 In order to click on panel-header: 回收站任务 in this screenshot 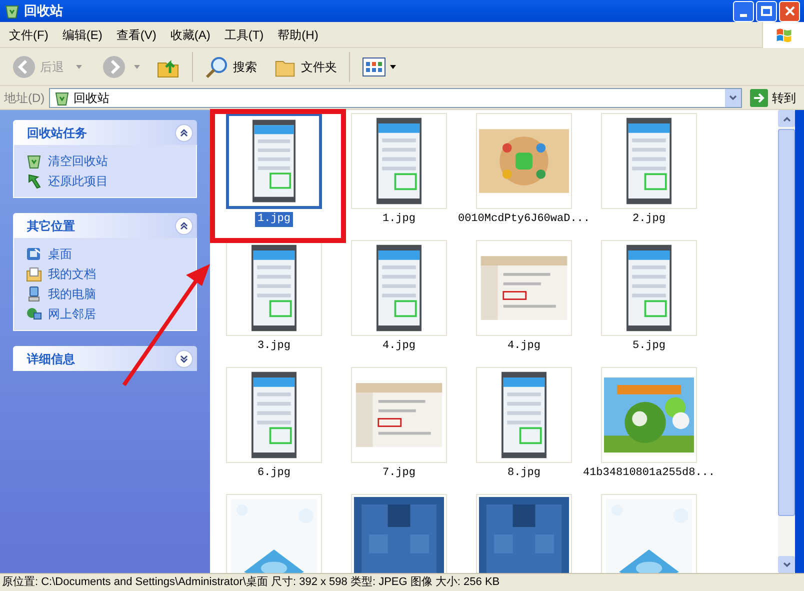, I will do `click(105, 132)`.